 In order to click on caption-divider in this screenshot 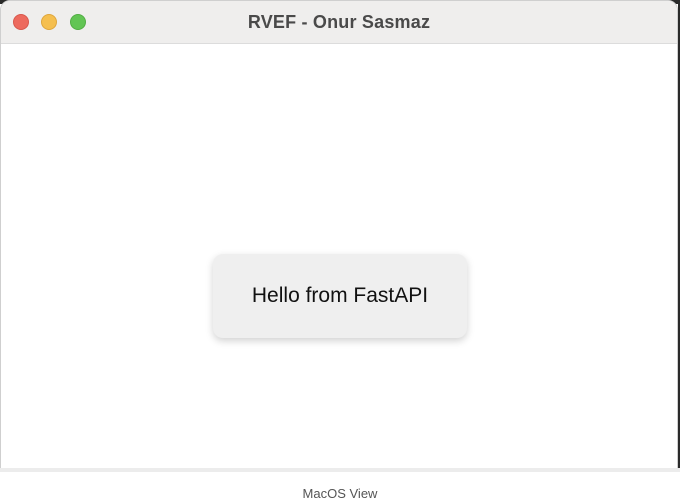, I will do `click(340, 470)`.